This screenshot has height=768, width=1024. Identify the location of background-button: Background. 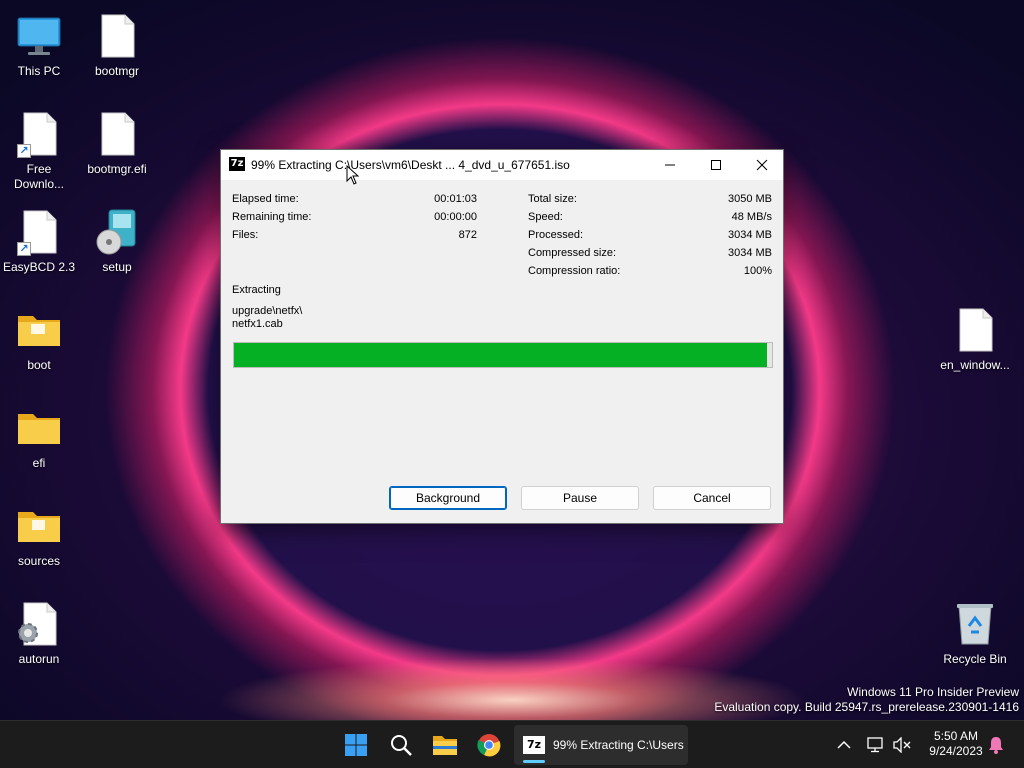
(448, 498).